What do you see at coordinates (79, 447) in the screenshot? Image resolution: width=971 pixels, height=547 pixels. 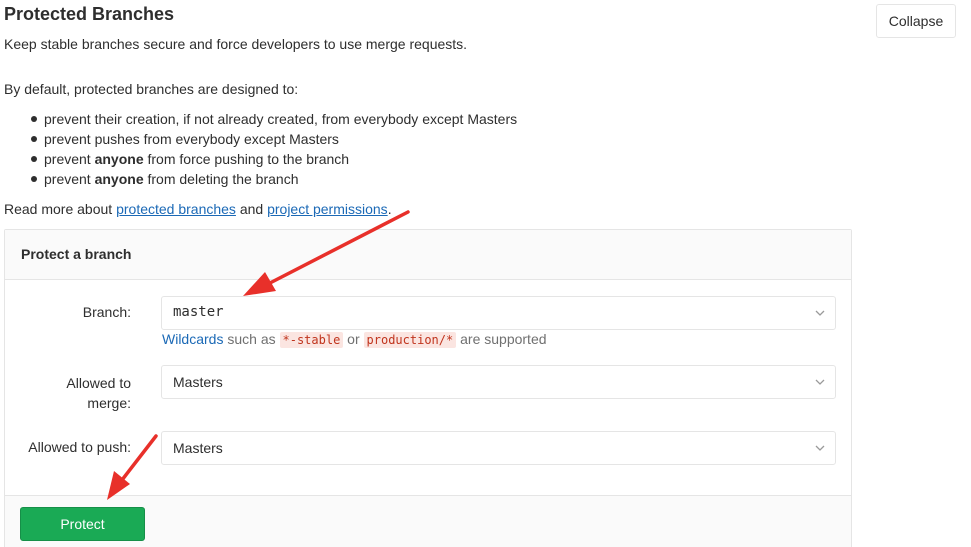 I see `allowed-to-push-label: Allowed to push:` at bounding box center [79, 447].